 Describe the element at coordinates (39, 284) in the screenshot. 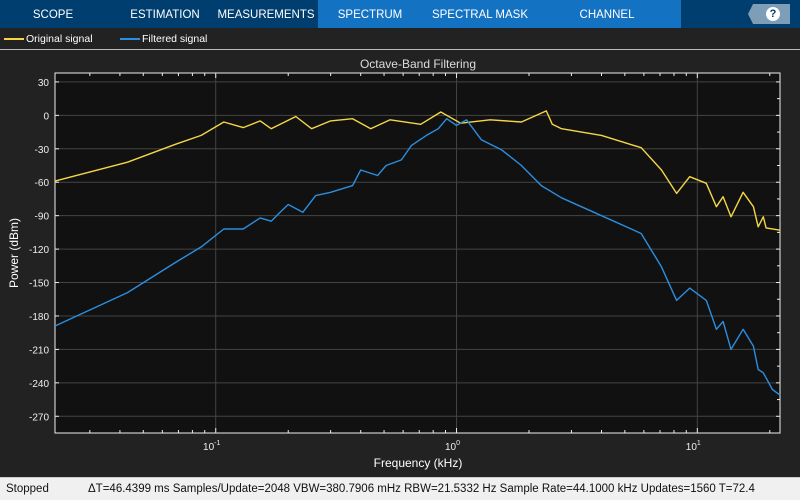

I see `y-tick-label: -150` at that location.